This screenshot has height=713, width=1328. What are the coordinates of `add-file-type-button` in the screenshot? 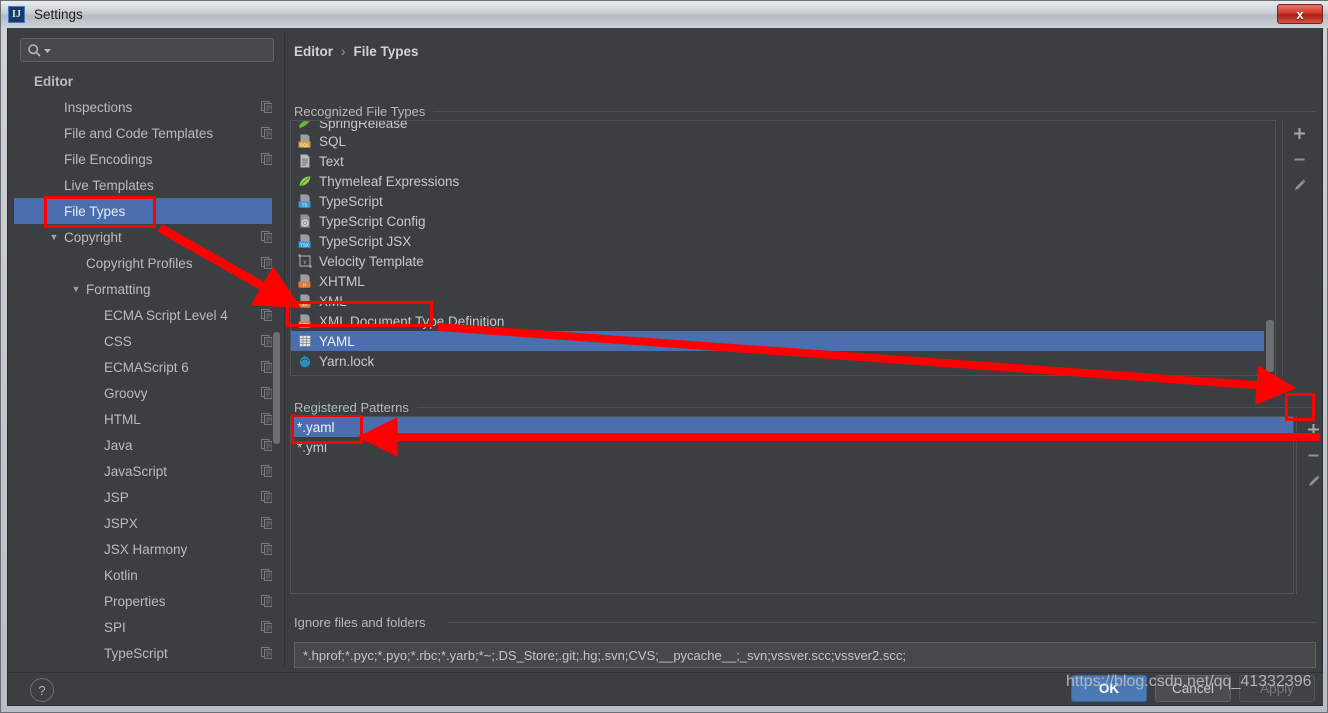 It's located at (1300, 133).